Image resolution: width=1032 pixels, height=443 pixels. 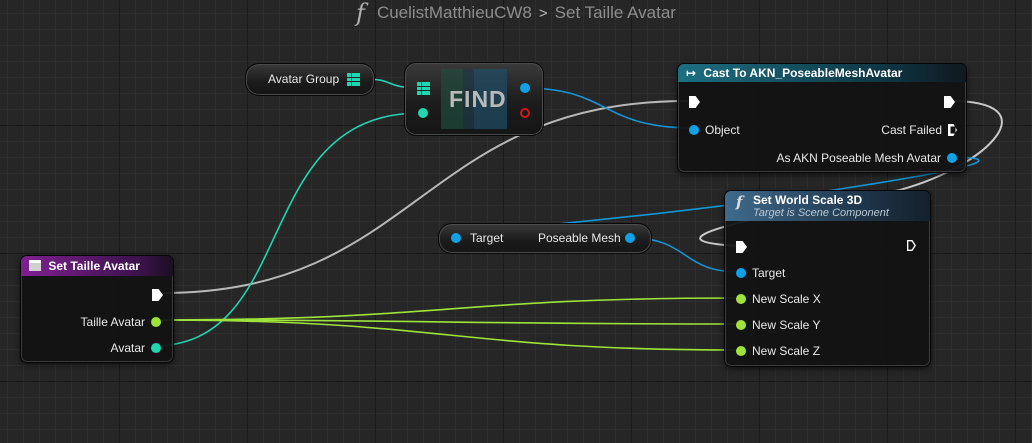 I want to click on setscale-y-label: New Scale Y, so click(x=786, y=325).